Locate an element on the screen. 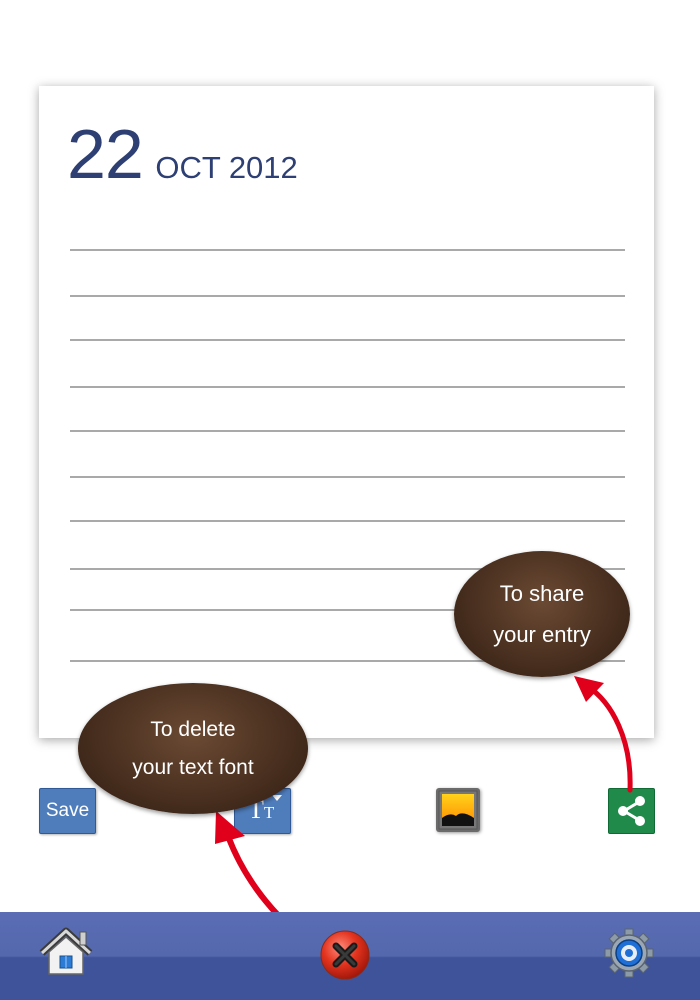 This screenshot has width=700, height=1000. tooltip-text: your entry is located at coordinates (542, 634).